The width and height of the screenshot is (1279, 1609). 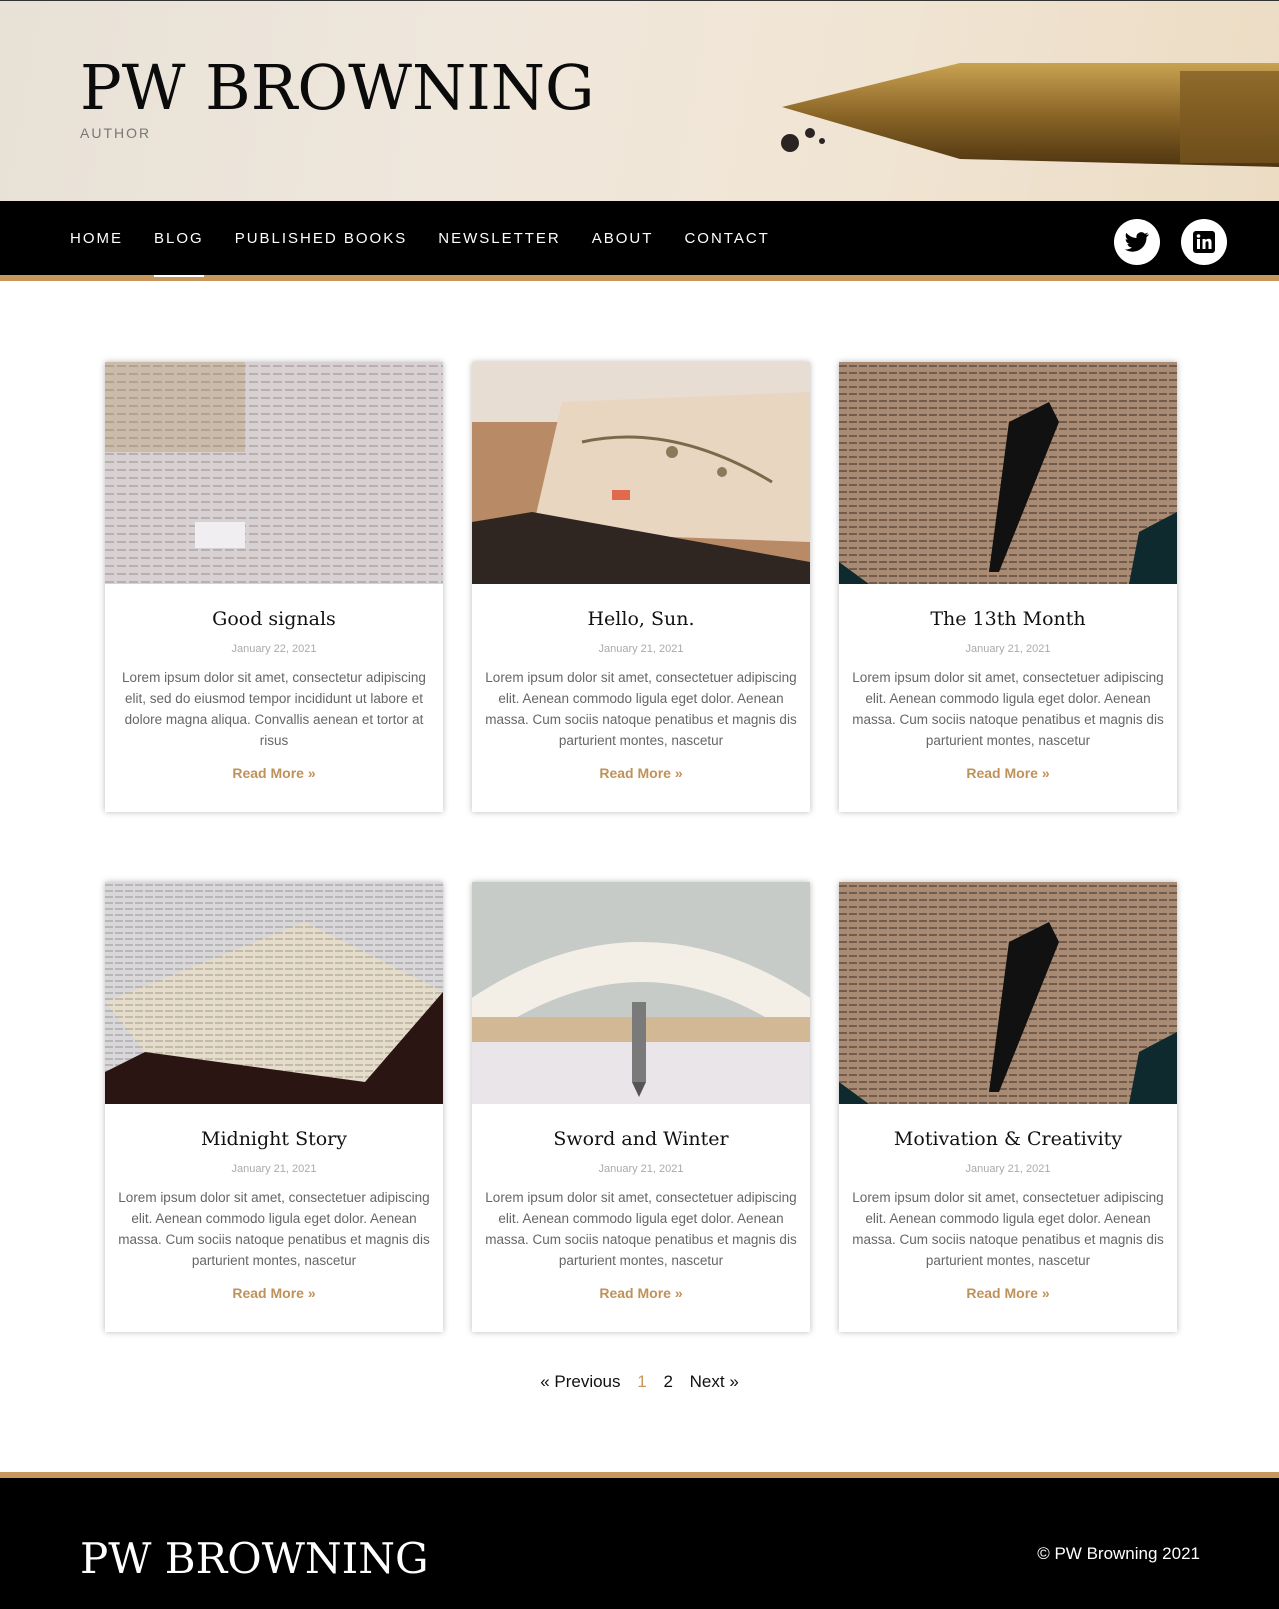 I want to click on nav-item-home: HOME, so click(x=96, y=238).